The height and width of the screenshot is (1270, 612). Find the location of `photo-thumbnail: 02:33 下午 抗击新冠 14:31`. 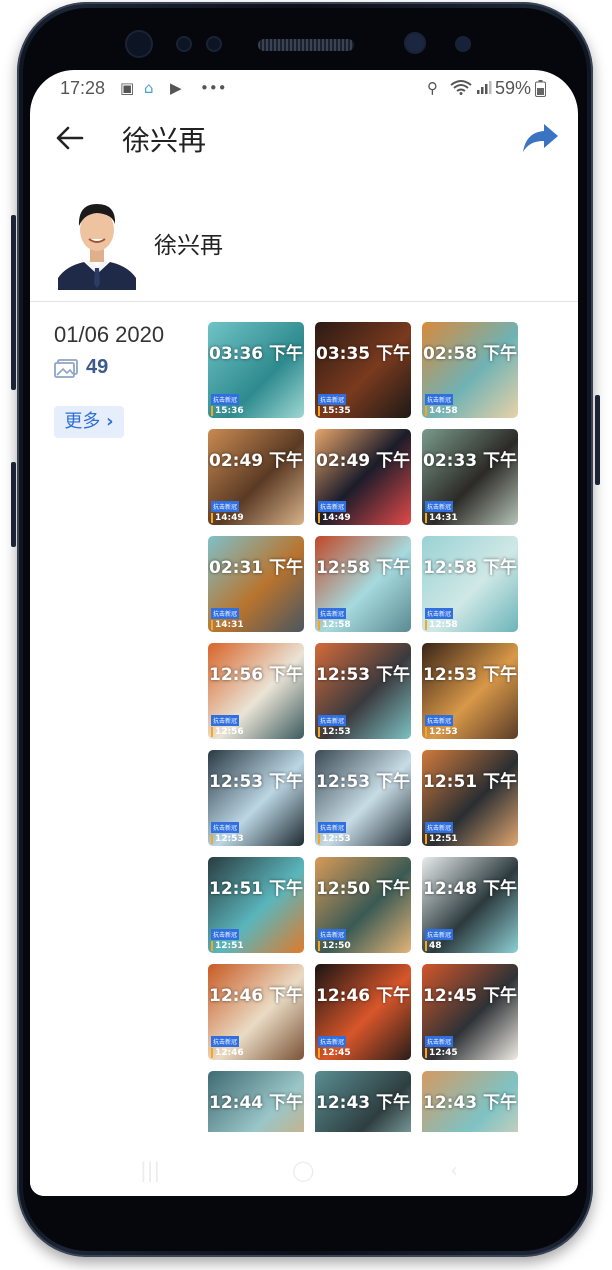

photo-thumbnail: 02:33 下午 抗击新冠 14:31 is located at coordinates (470, 477).